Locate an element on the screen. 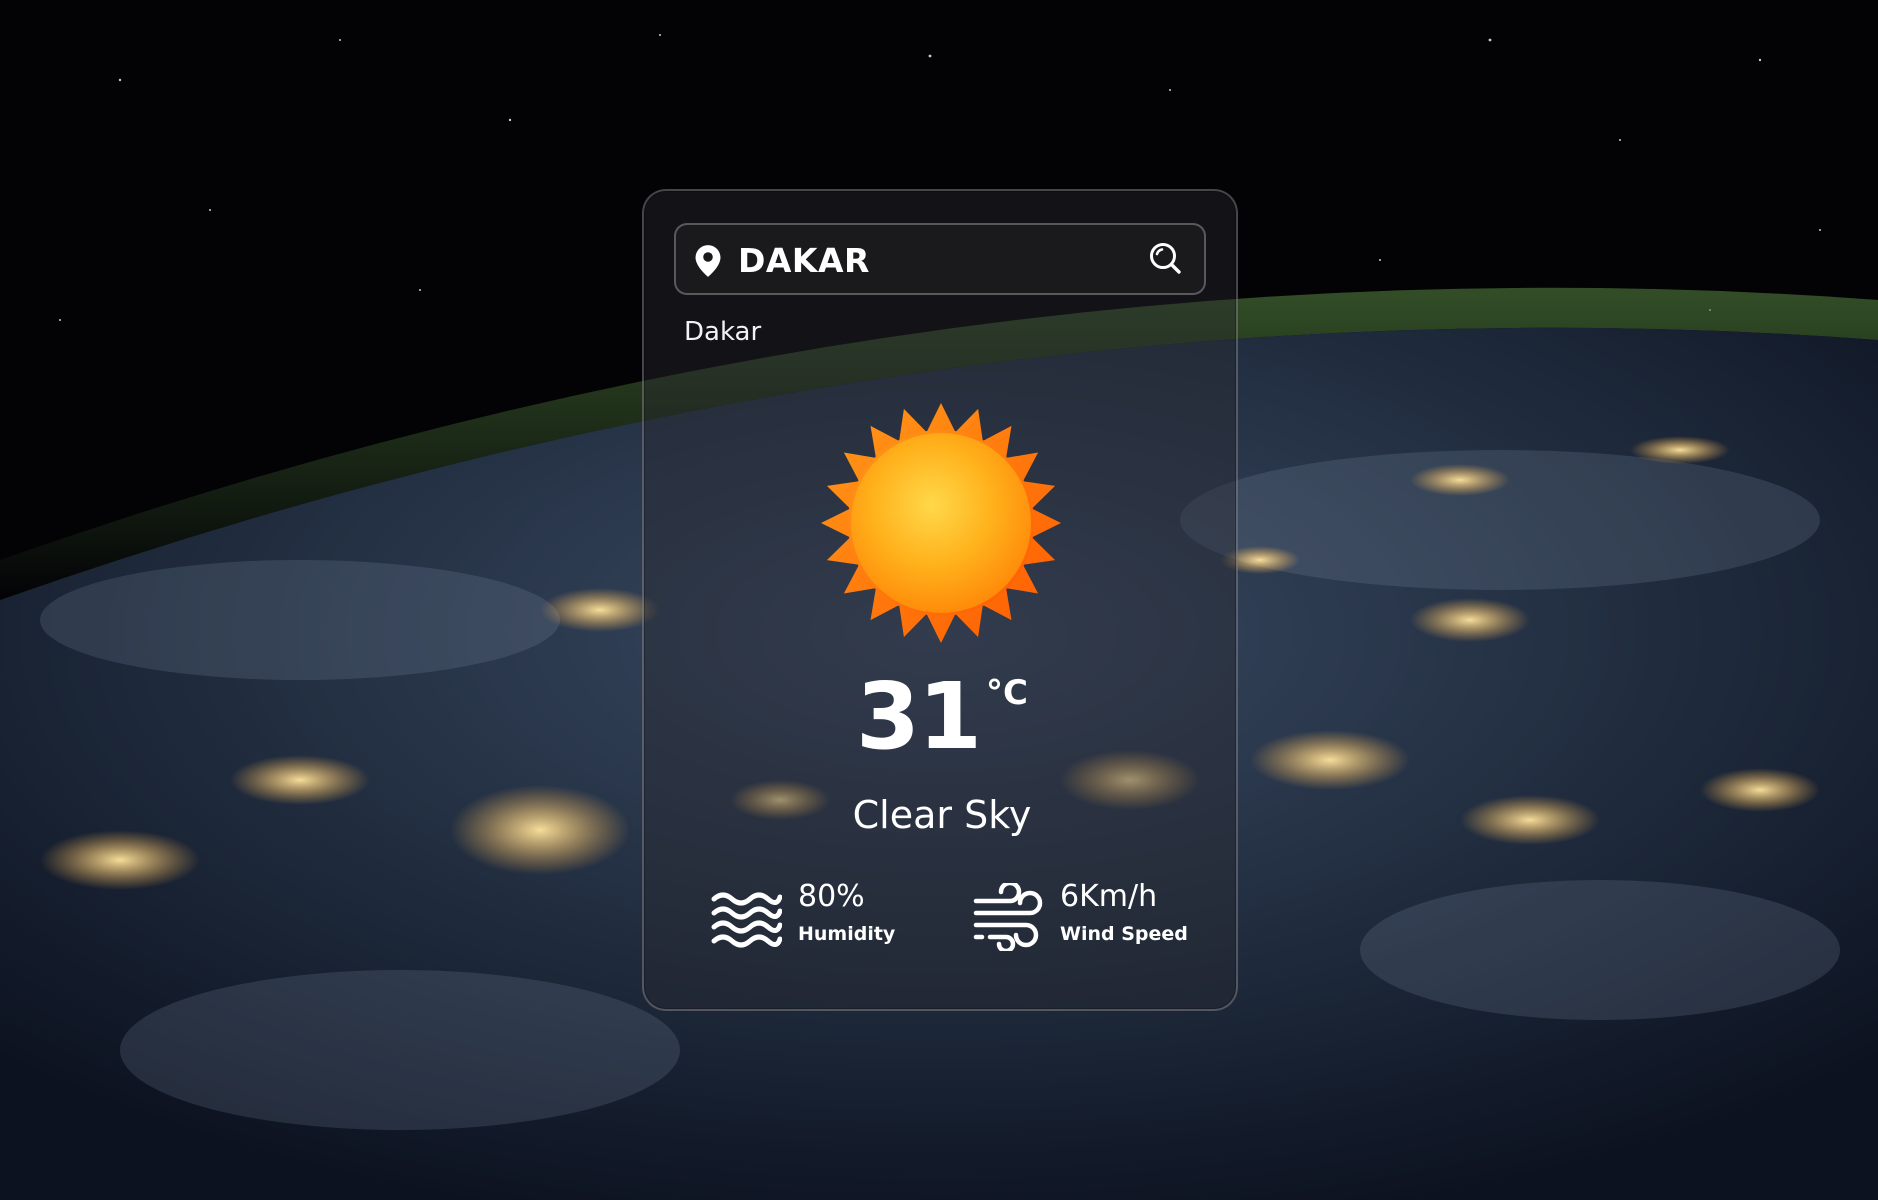 Image resolution: width=1878 pixels, height=1200 pixels. temperature-unit: °C is located at coordinates (1007, 693).